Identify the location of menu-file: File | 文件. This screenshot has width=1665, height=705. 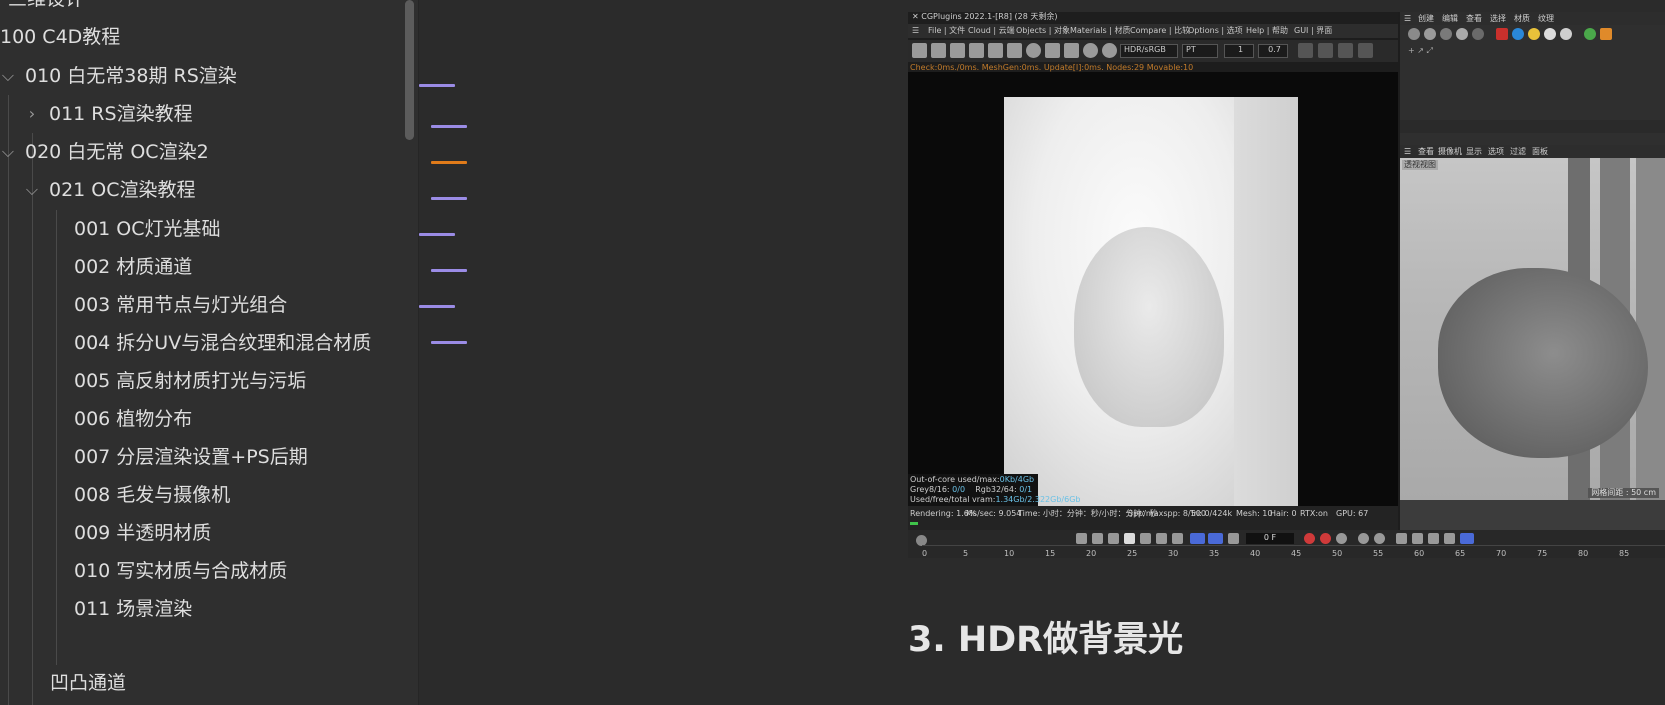
(946, 31).